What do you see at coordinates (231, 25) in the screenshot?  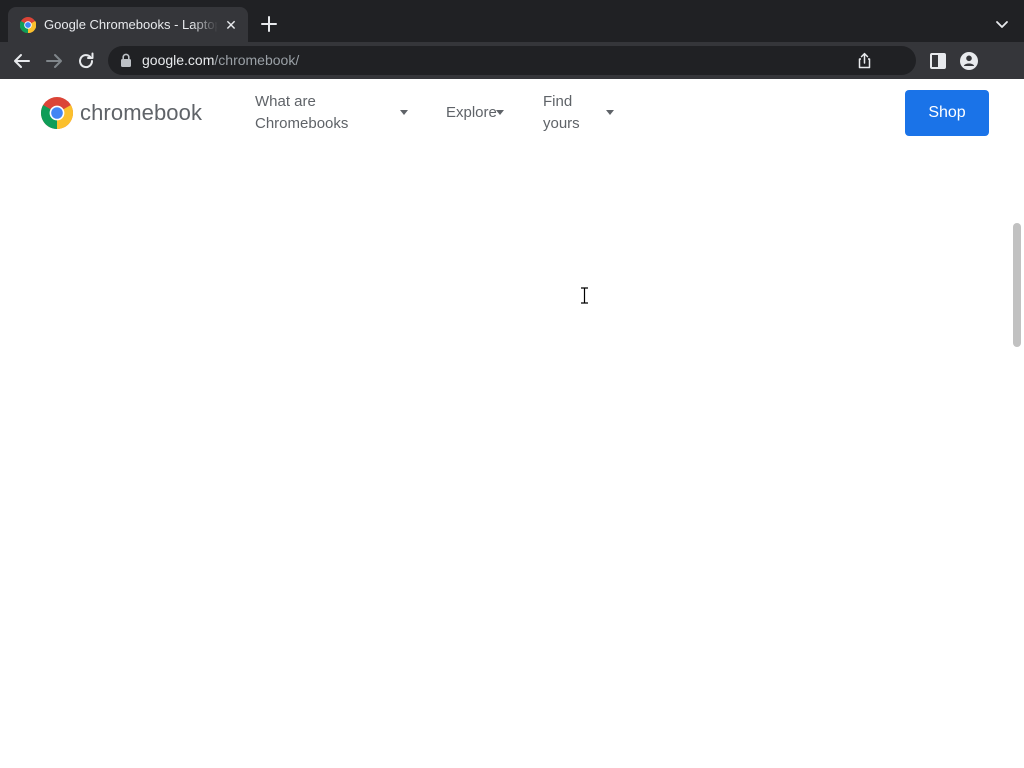 I see `tab-close-icon: ✕` at bounding box center [231, 25].